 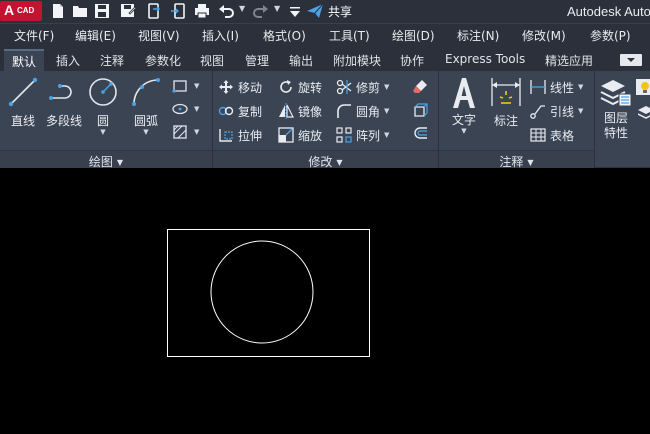 What do you see at coordinates (300, 111) in the screenshot?
I see `mirror-tool-button: 镜像` at bounding box center [300, 111].